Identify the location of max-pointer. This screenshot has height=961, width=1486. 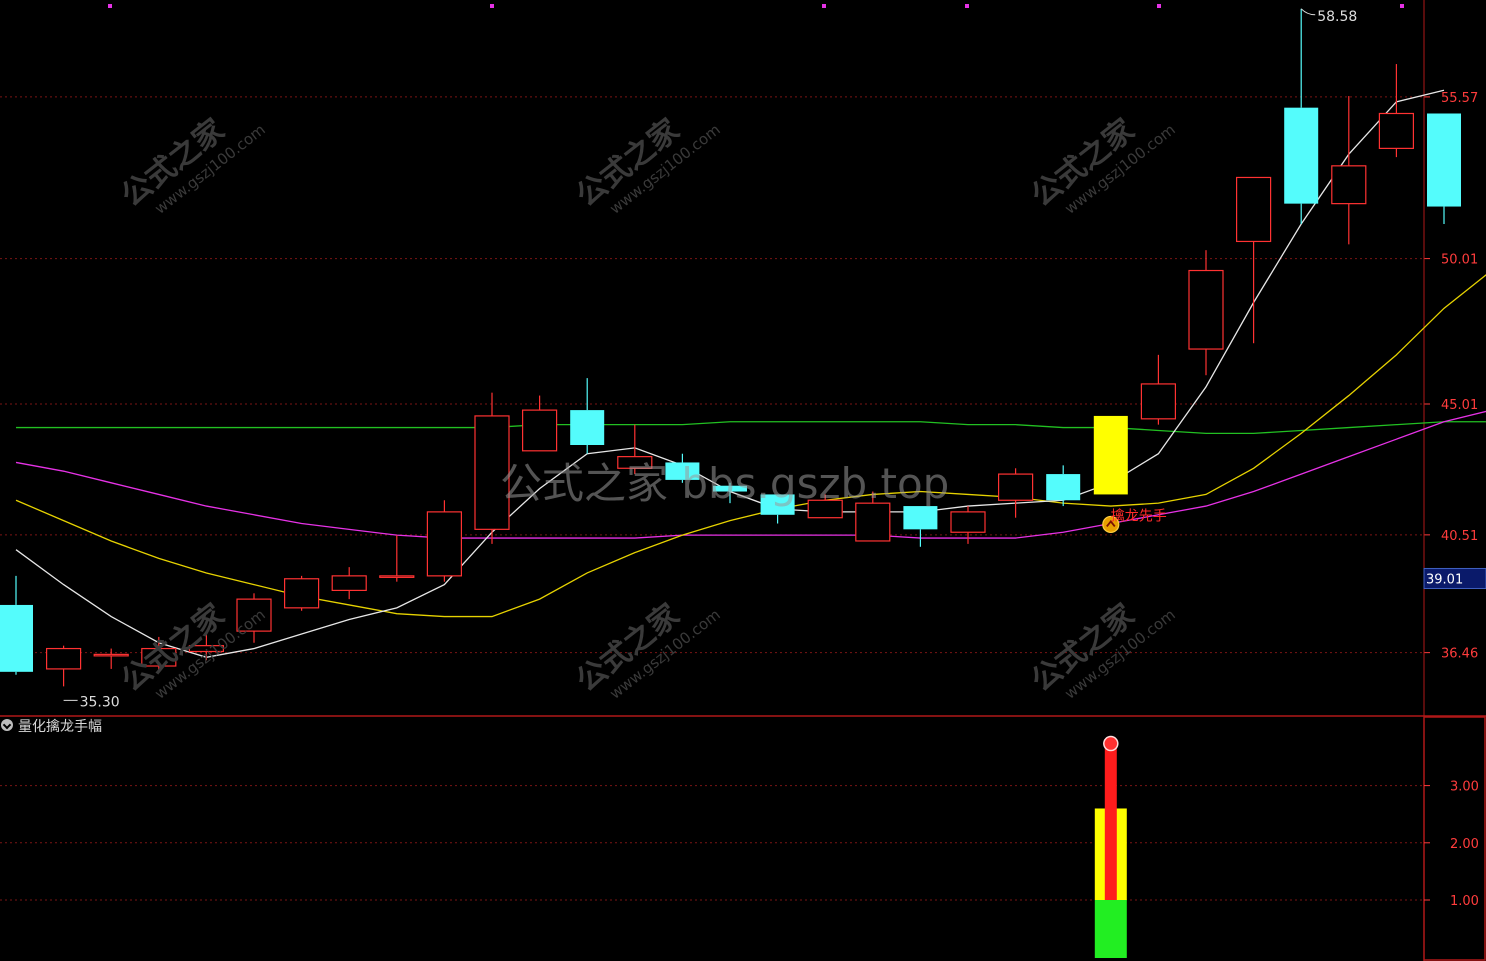
(1308, 12).